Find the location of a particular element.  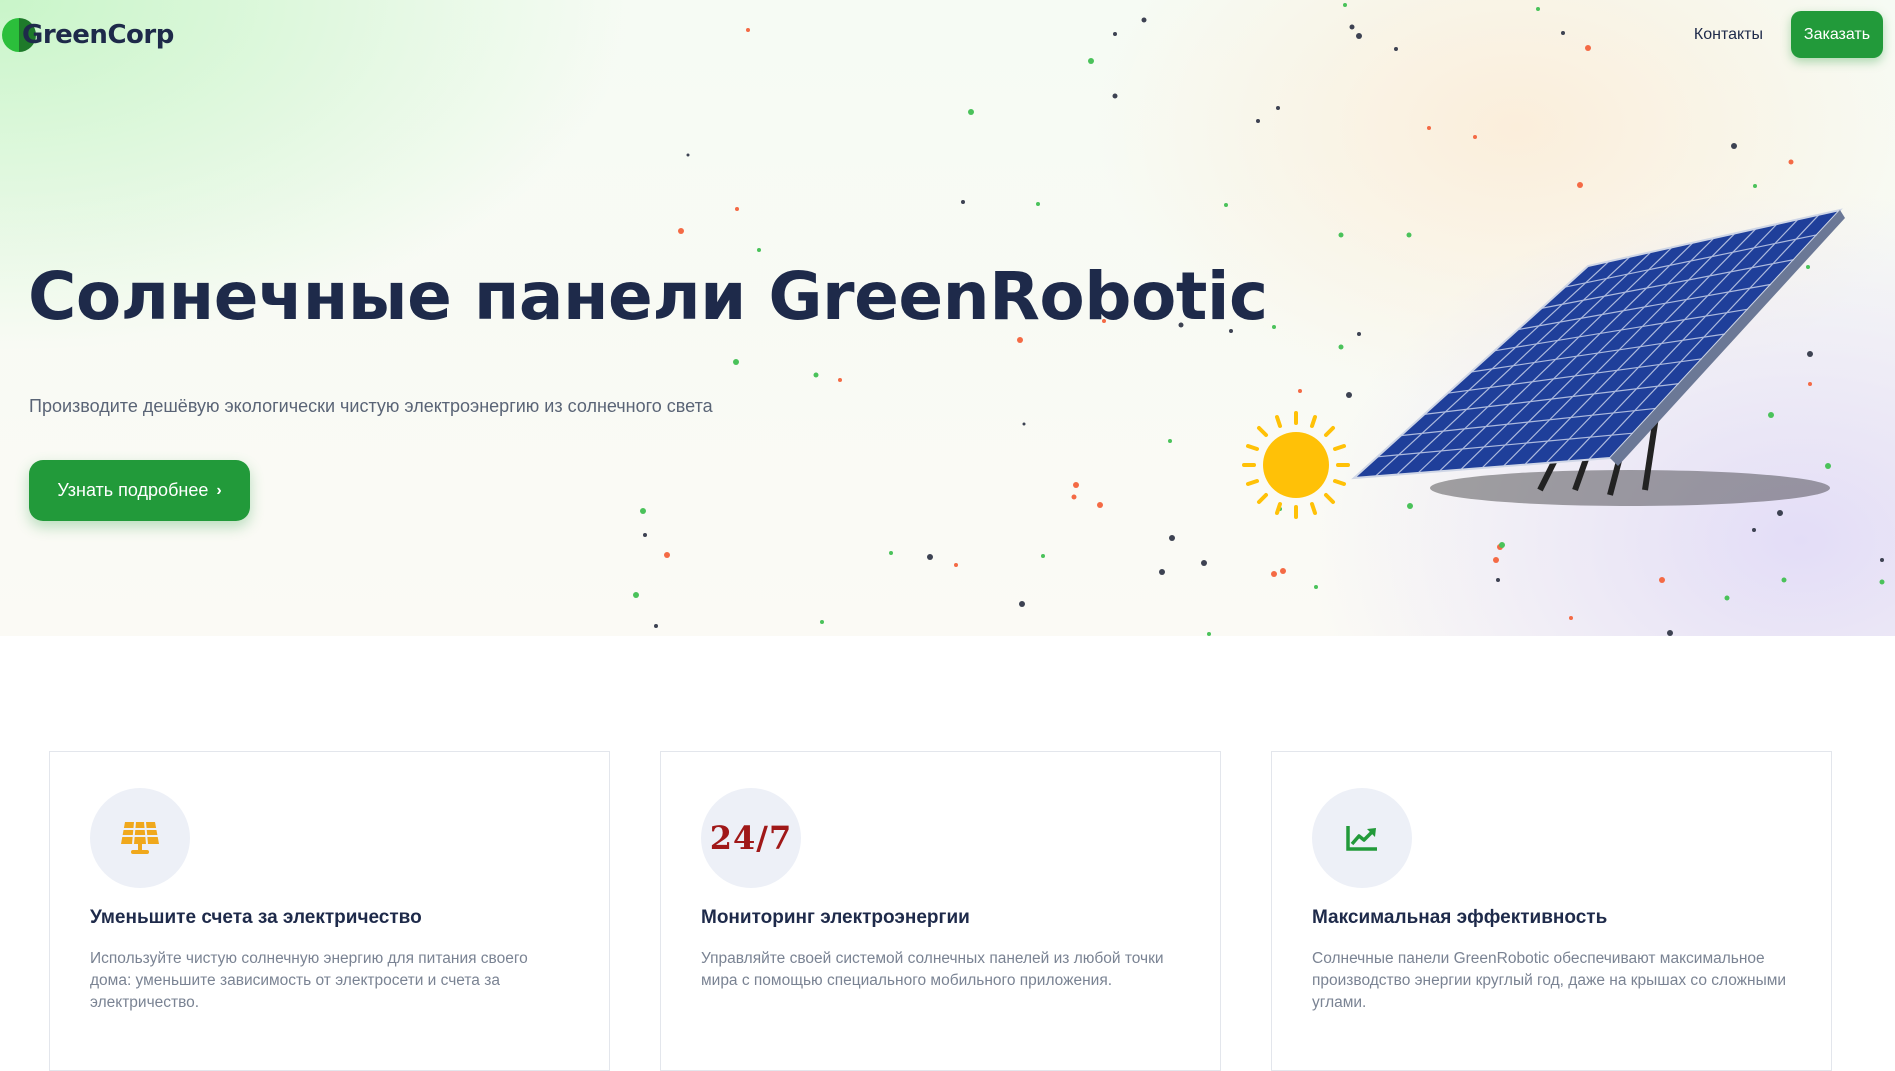

learn-more-label: Узнать подробнее is located at coordinates (133, 490).